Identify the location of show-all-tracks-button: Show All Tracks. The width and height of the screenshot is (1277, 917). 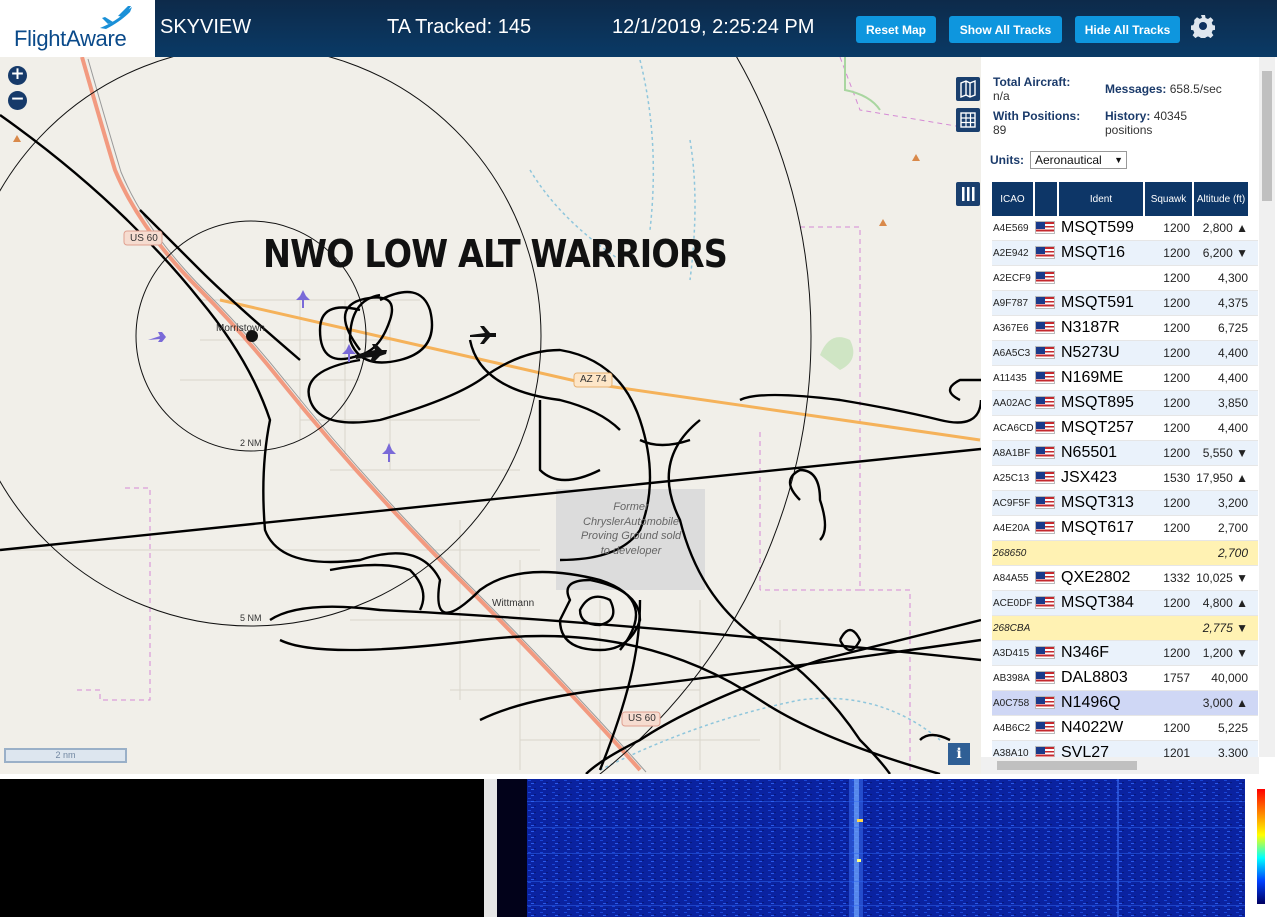
(1005, 29).